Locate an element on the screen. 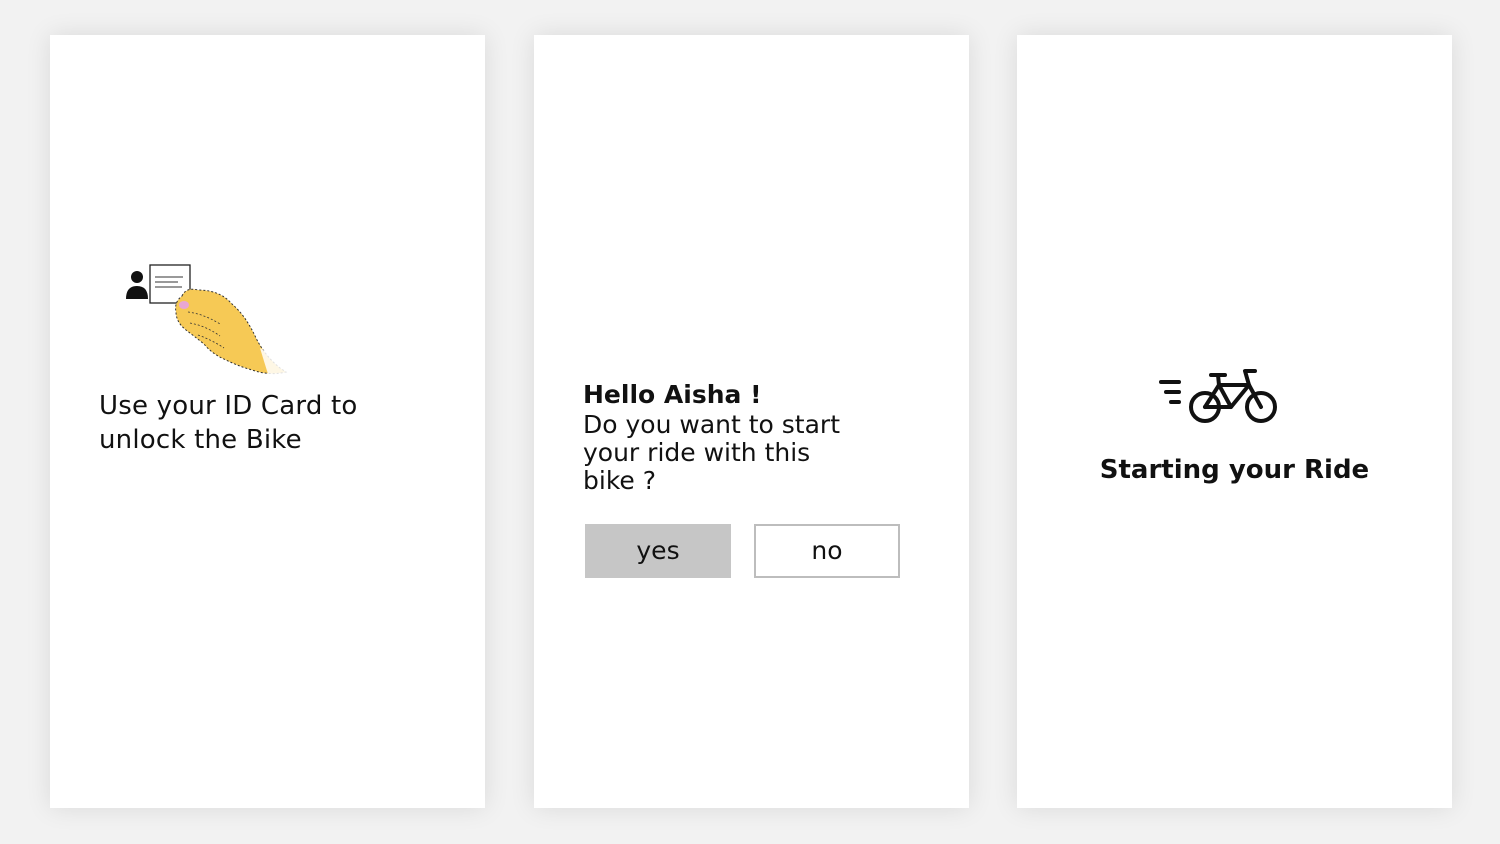 The image size is (1500, 844). hand-holding-id-card-icon is located at coordinates (210, 322).